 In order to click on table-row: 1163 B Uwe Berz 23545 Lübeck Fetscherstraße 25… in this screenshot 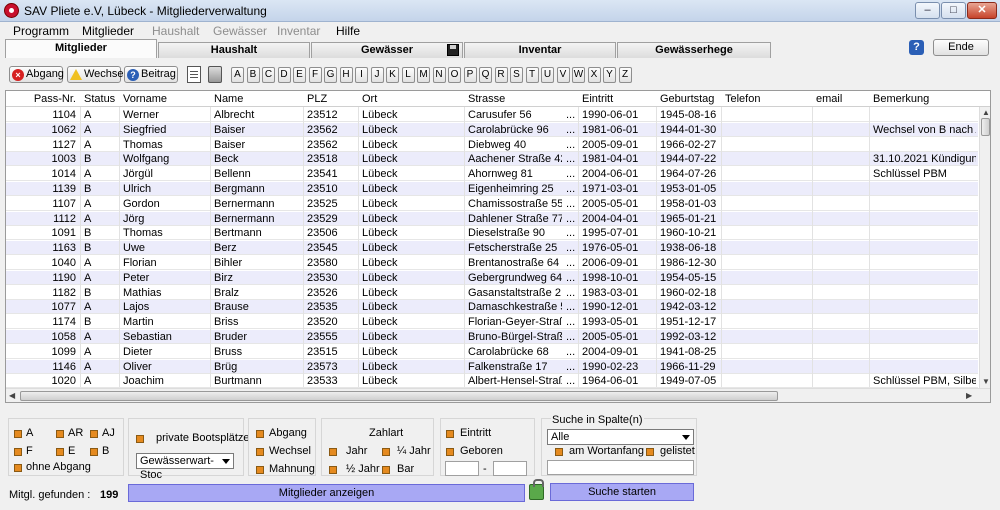, I will do `click(492, 248)`.